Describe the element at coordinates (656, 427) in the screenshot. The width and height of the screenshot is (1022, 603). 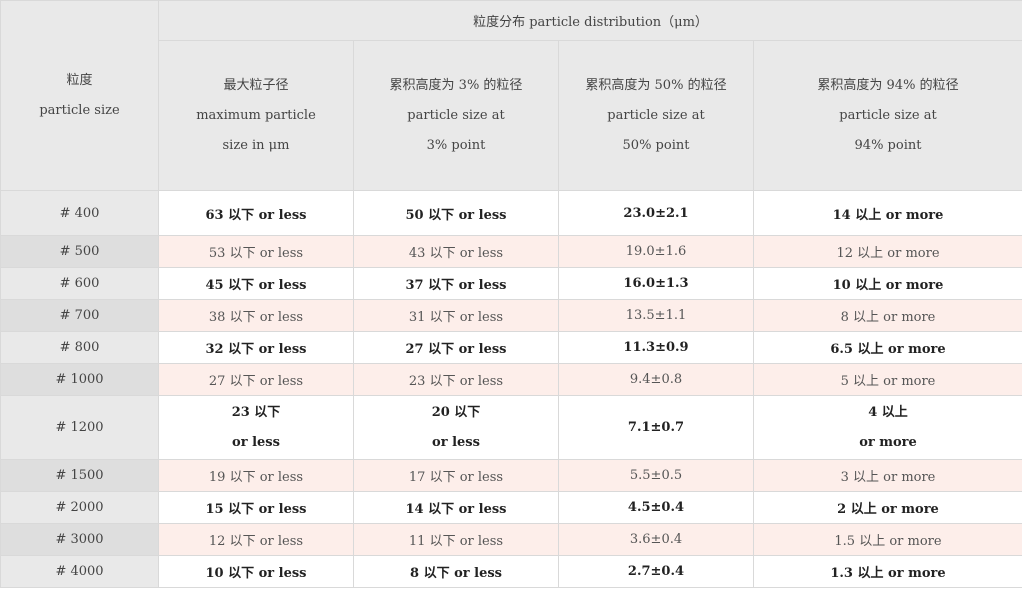
I see `cell-50pct: 7.1±0.7` at that location.